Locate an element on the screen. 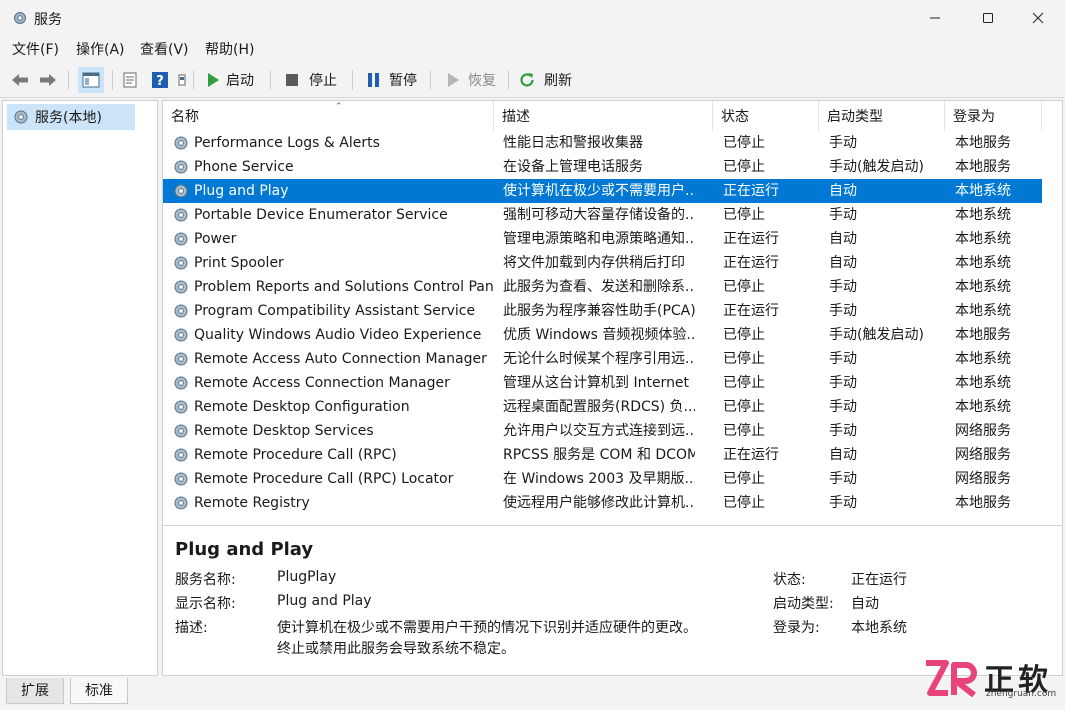 This screenshot has width=1065, height=710. status-value: 正在运行 is located at coordinates (879, 580).